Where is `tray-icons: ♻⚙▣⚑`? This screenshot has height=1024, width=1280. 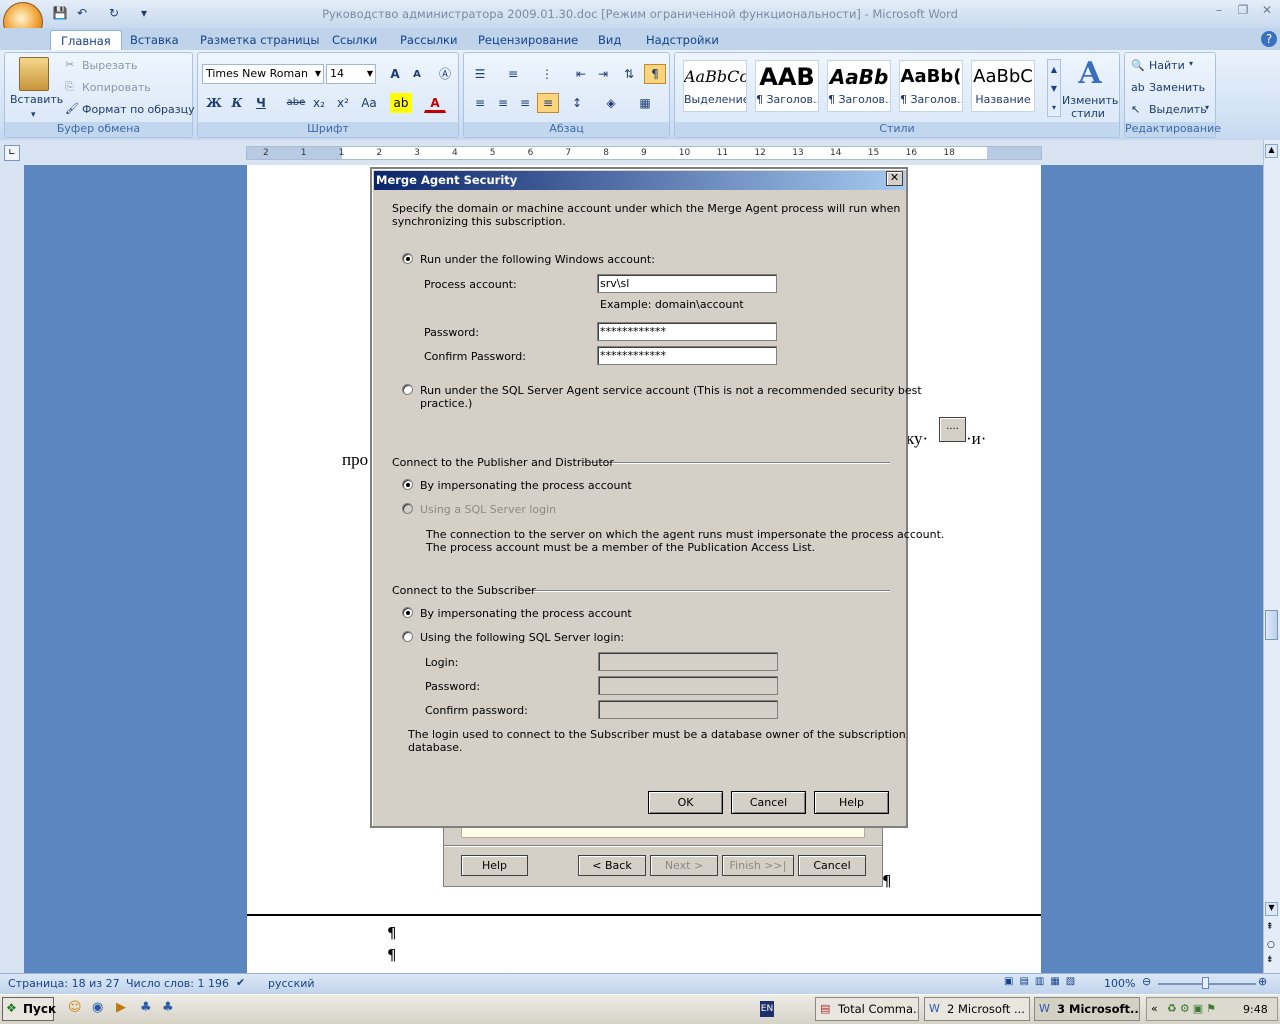
tray-icons: ♻⚙▣⚑ is located at coordinates (1193, 1008).